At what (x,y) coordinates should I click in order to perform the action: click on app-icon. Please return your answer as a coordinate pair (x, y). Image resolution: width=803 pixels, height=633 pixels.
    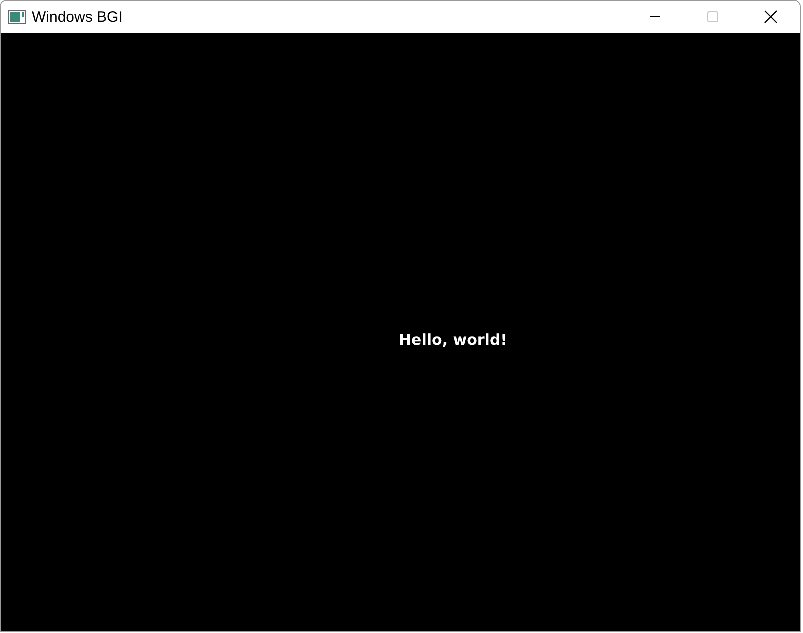
    Looking at the image, I should click on (17, 17).